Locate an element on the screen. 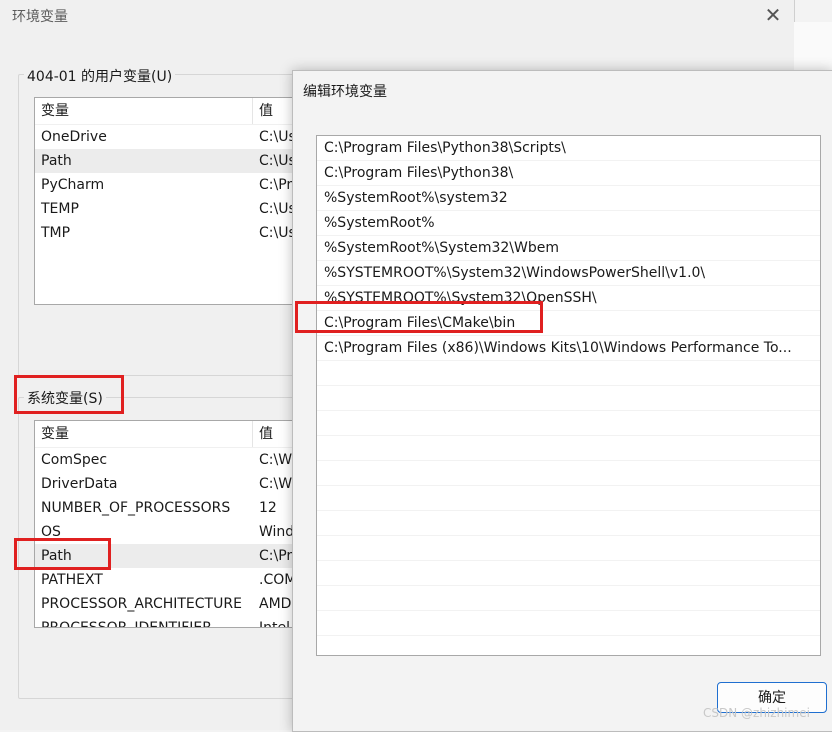  dialog-title: 编辑环境变量 is located at coordinates (345, 92).